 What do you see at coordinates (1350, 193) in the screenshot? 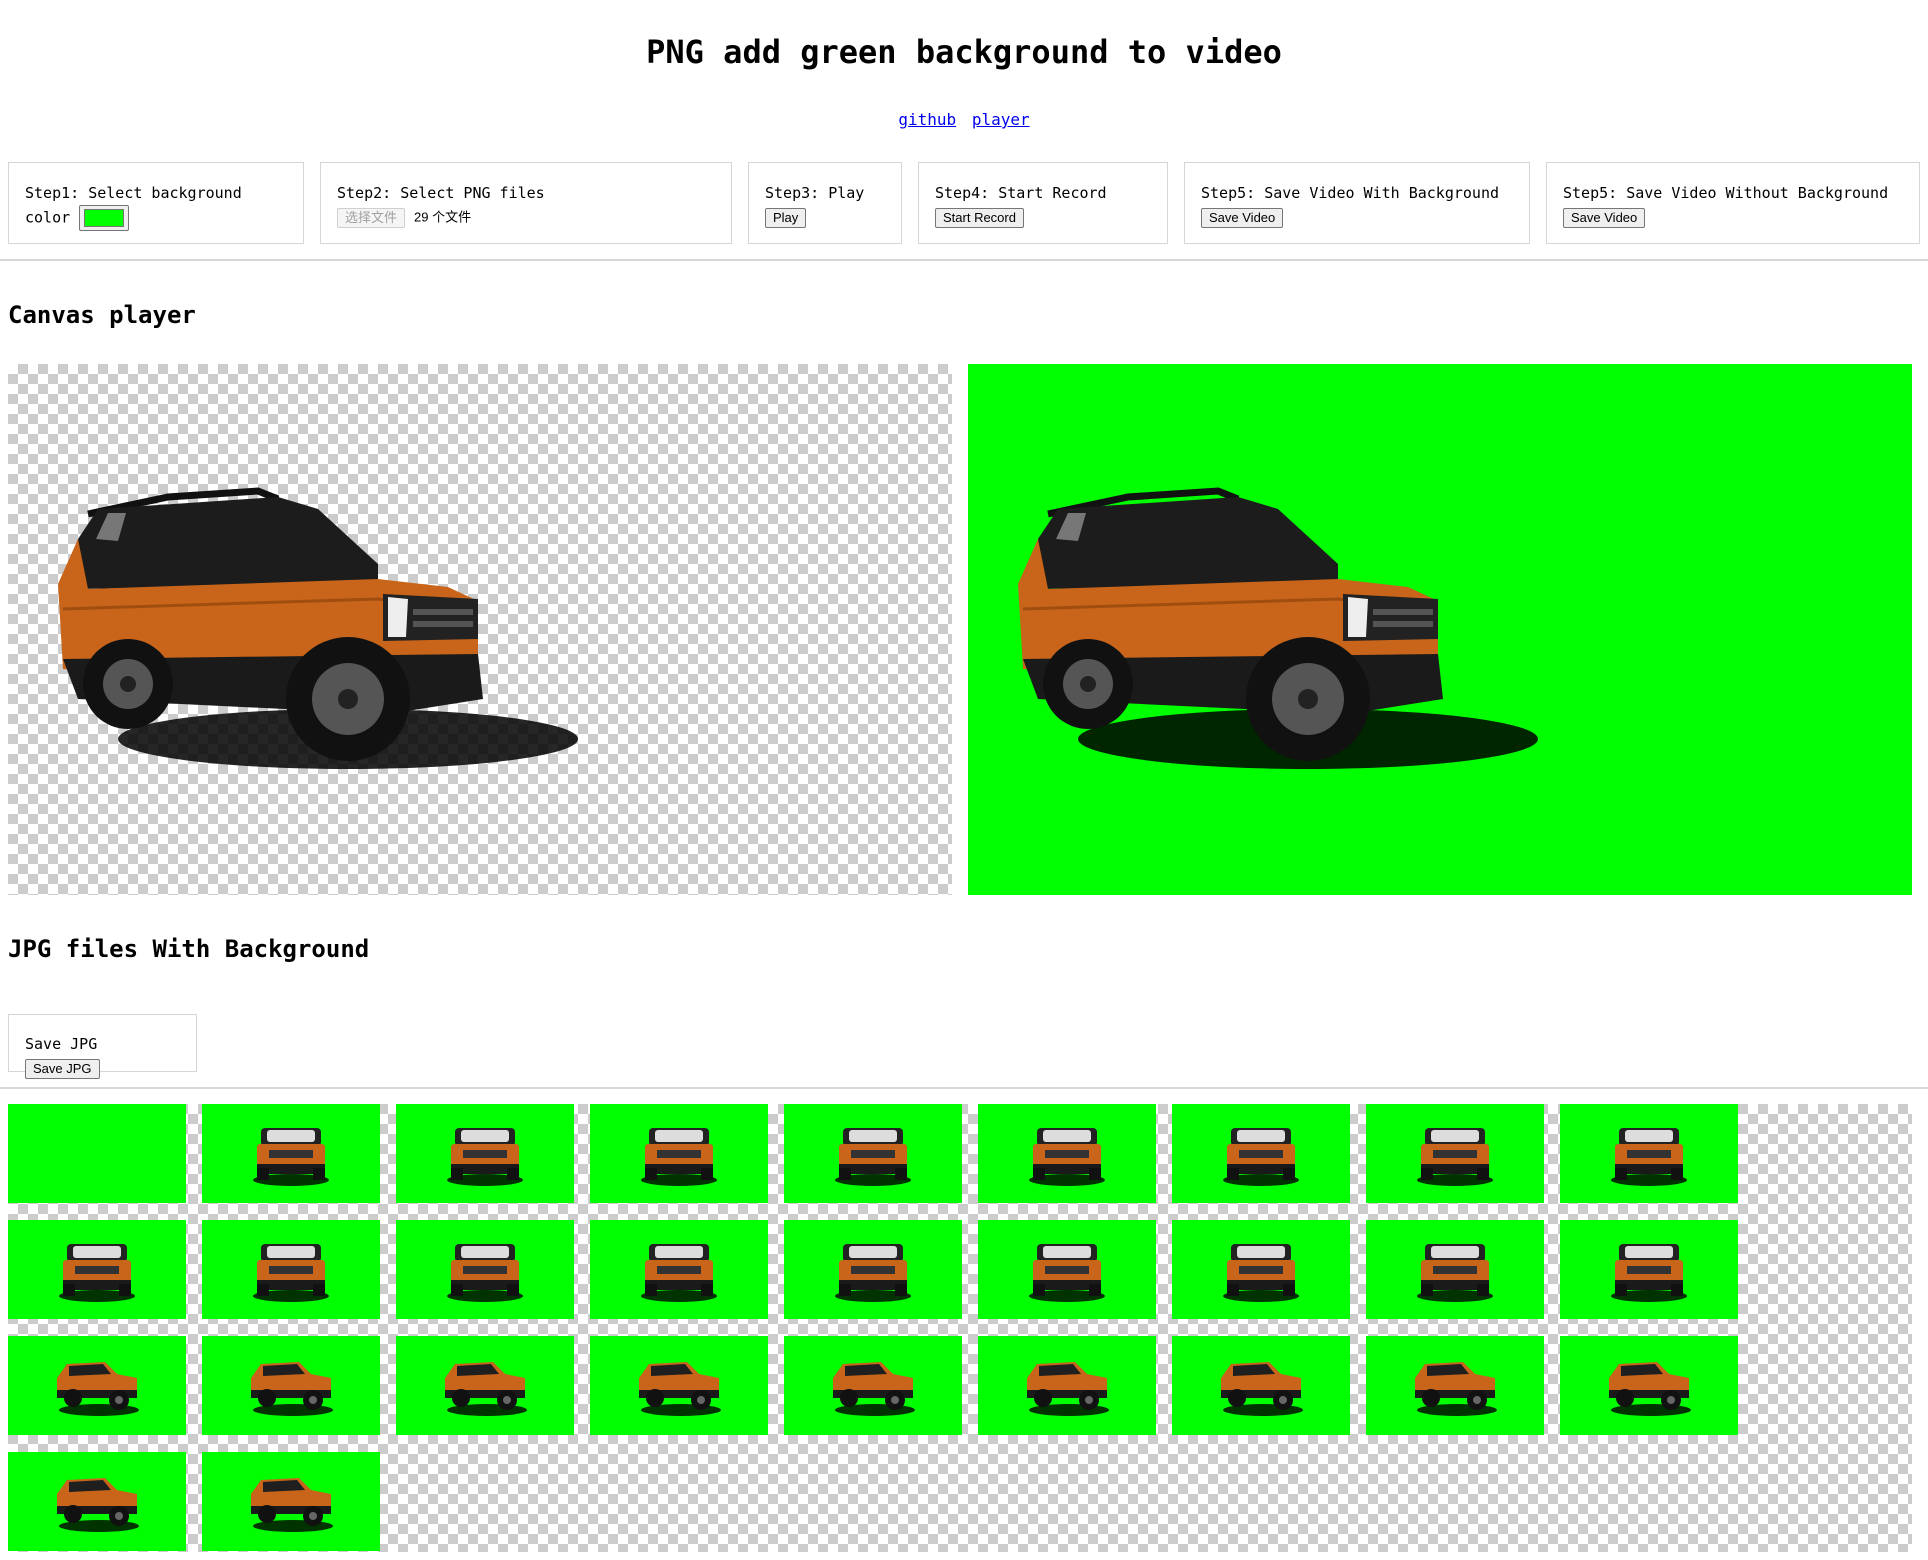
I see `step5-with-bg-label: Step5: Save Video With Background` at bounding box center [1350, 193].